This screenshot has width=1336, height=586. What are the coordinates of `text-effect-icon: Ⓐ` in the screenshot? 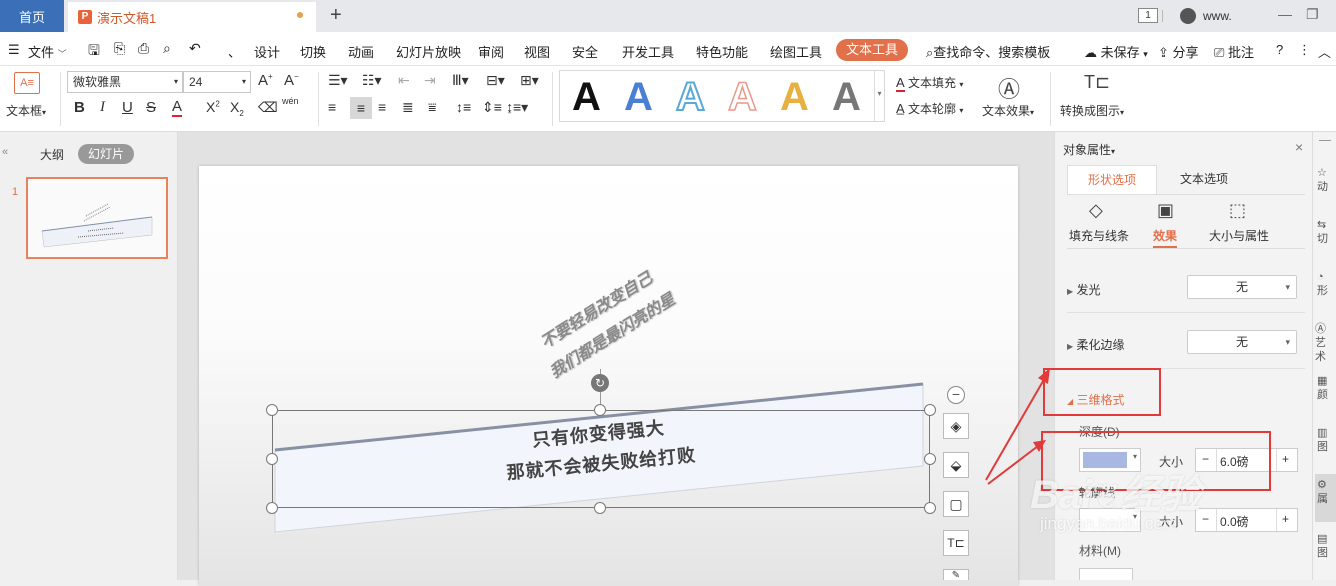 It's located at (1009, 88).